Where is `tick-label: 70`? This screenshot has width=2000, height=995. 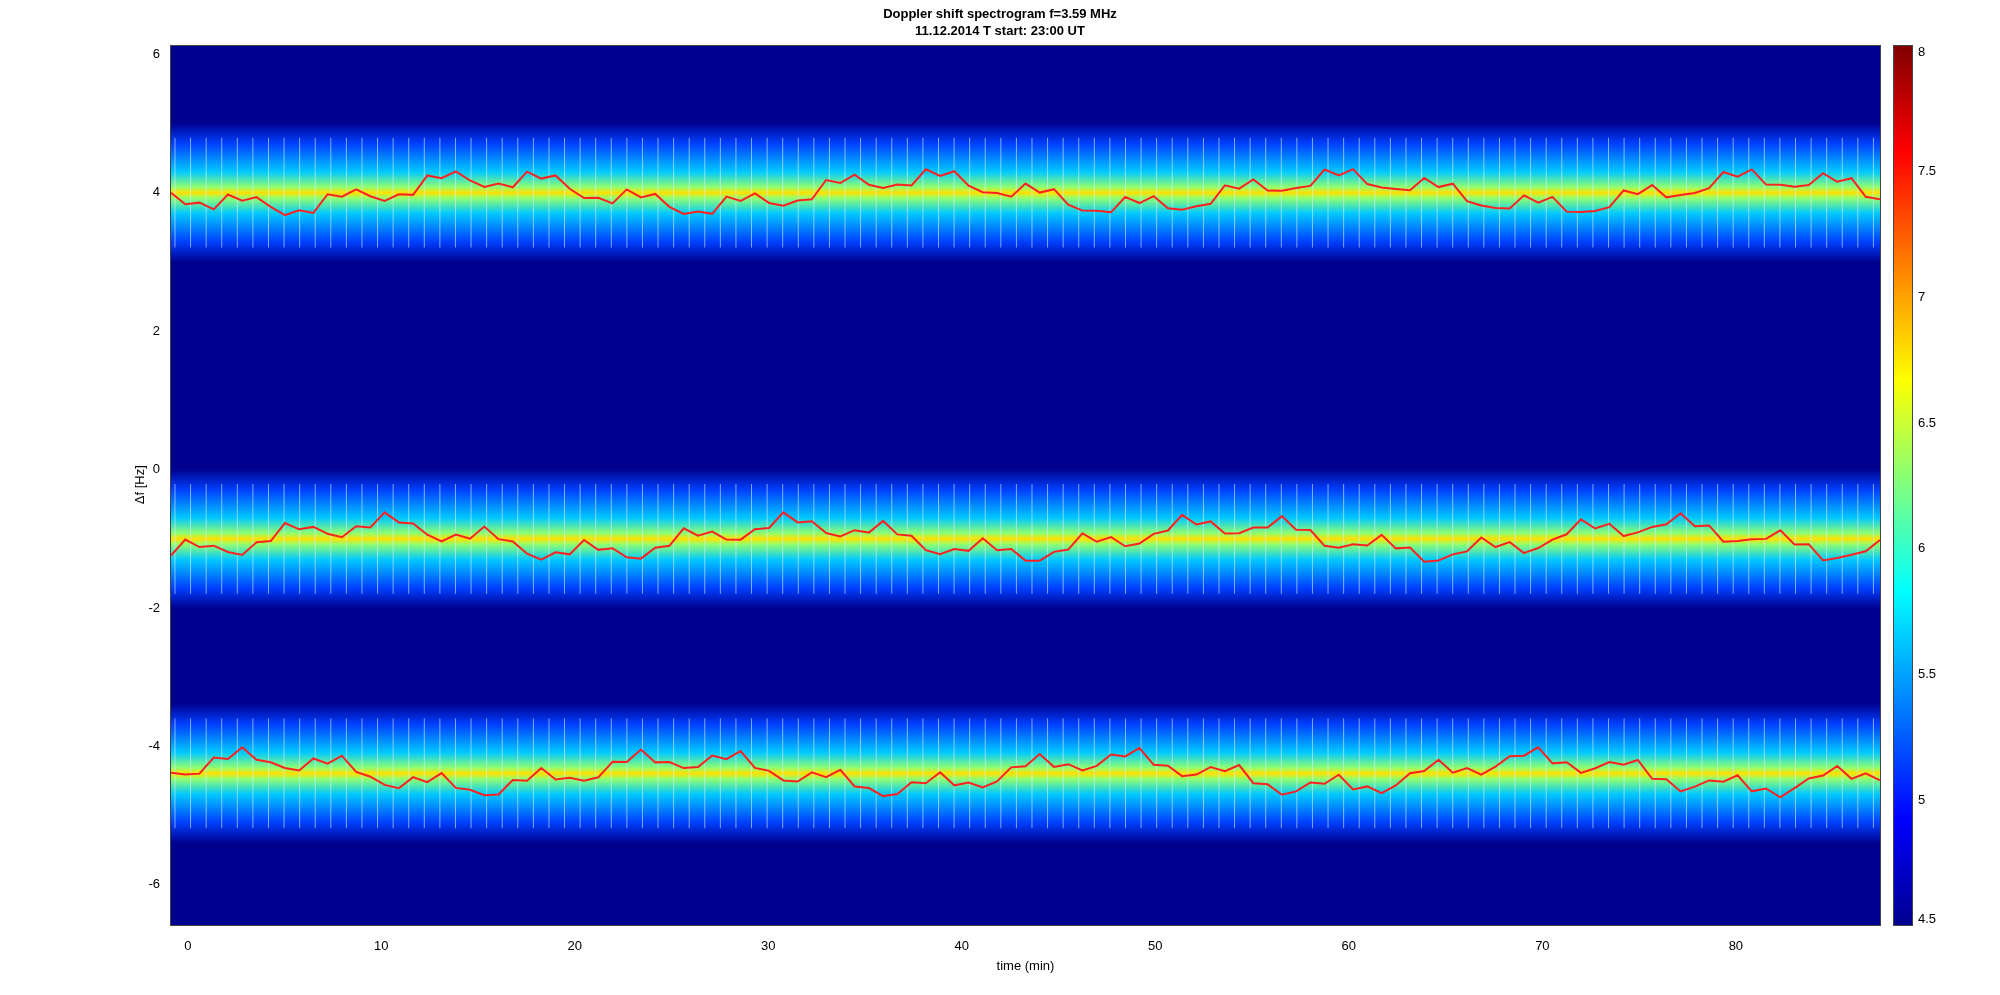 tick-label: 70 is located at coordinates (1542, 946).